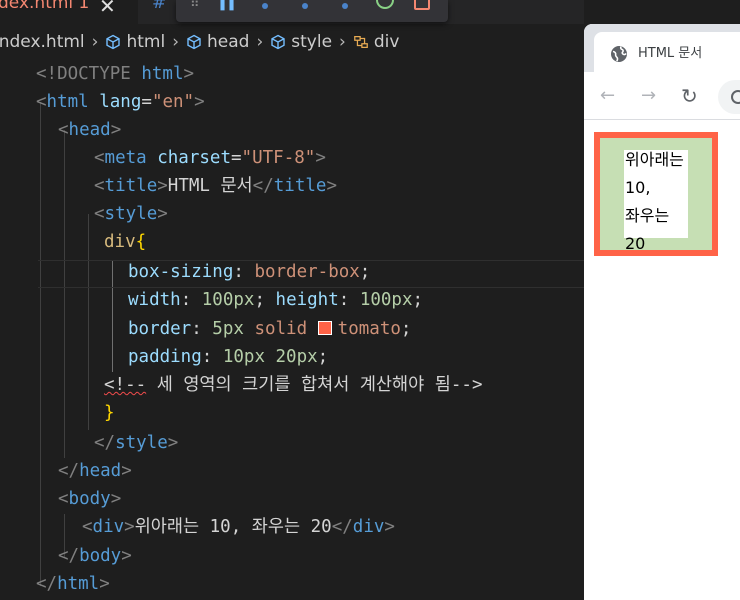 The height and width of the screenshot is (600, 740). Describe the element at coordinates (607, 96) in the screenshot. I see `back-arrow-icon: ←` at that location.